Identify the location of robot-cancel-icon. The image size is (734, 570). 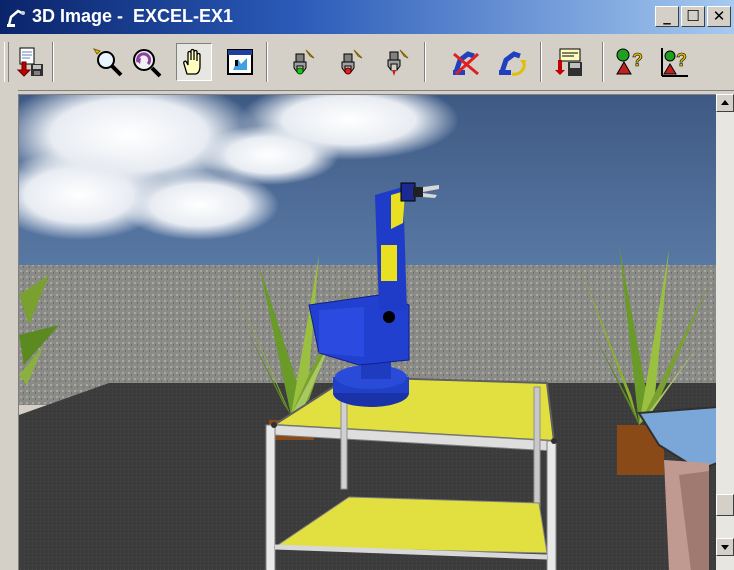
(466, 63).